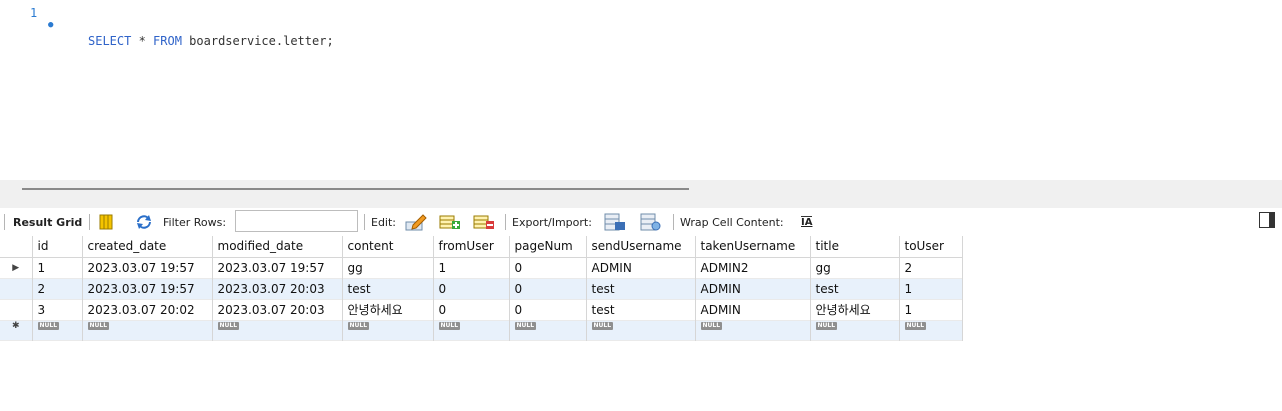  Describe the element at coordinates (257, 41) in the screenshot. I see `sql-table-name: boardservice.letter;` at that location.